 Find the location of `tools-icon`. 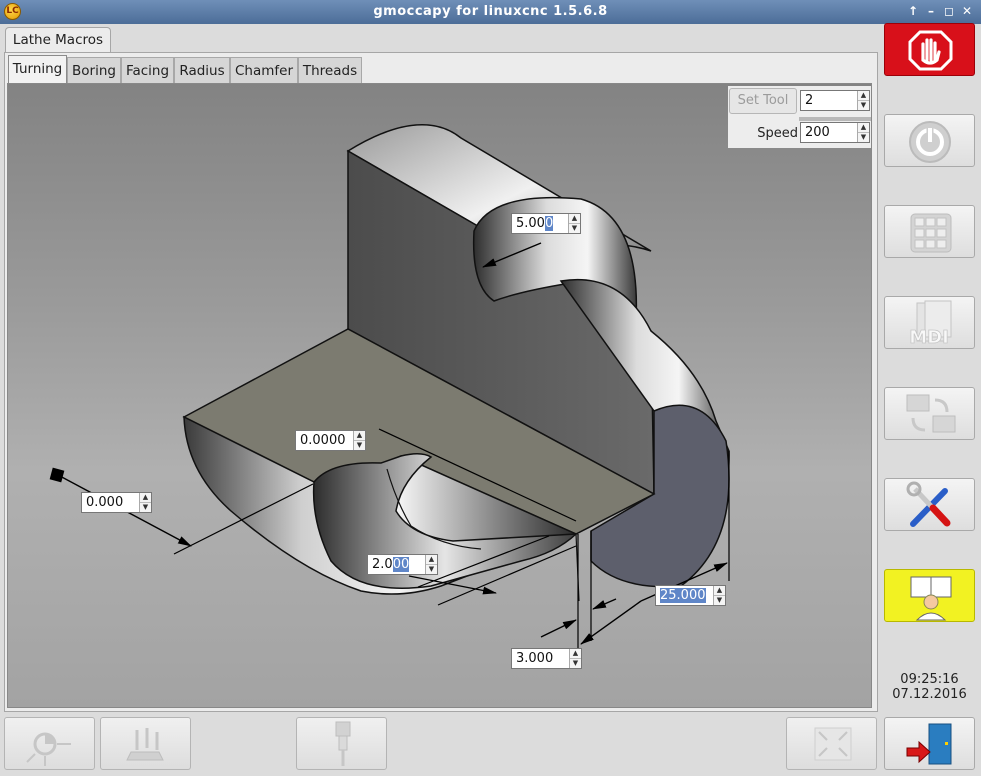

tools-icon is located at coordinates (928, 504).